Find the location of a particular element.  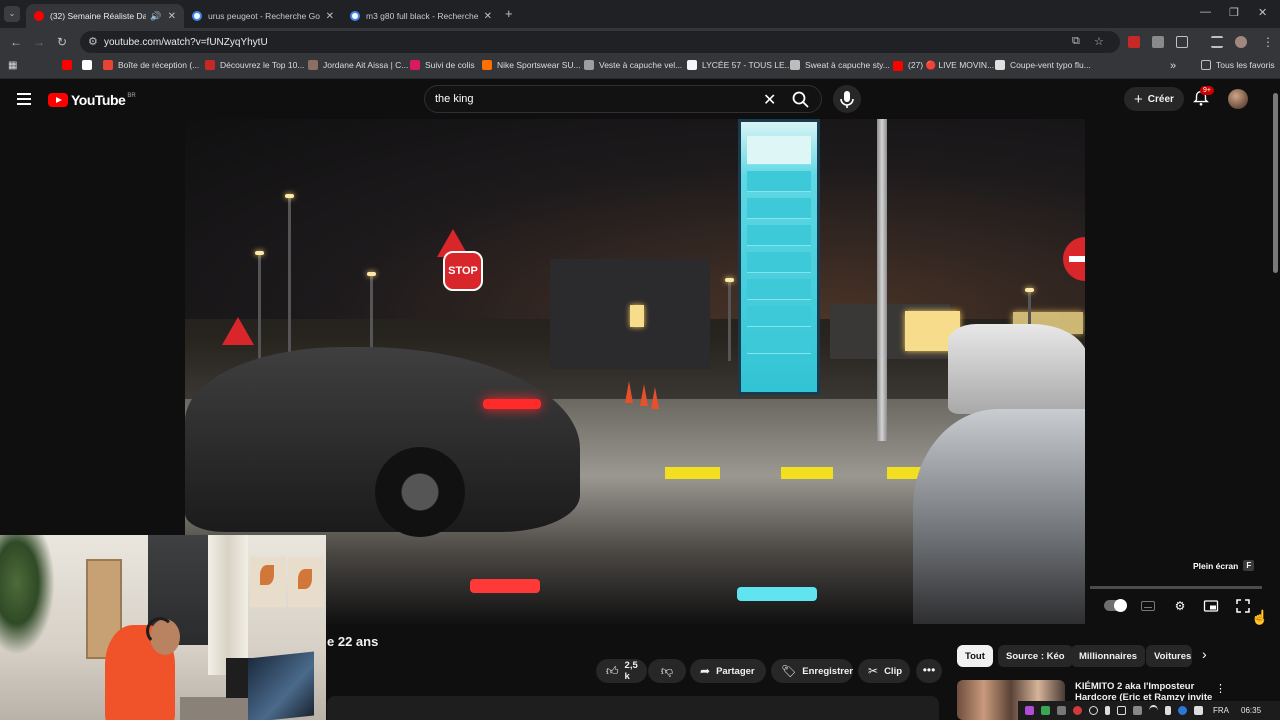

chips-next-arrow-icon: › is located at coordinates (1204, 654).